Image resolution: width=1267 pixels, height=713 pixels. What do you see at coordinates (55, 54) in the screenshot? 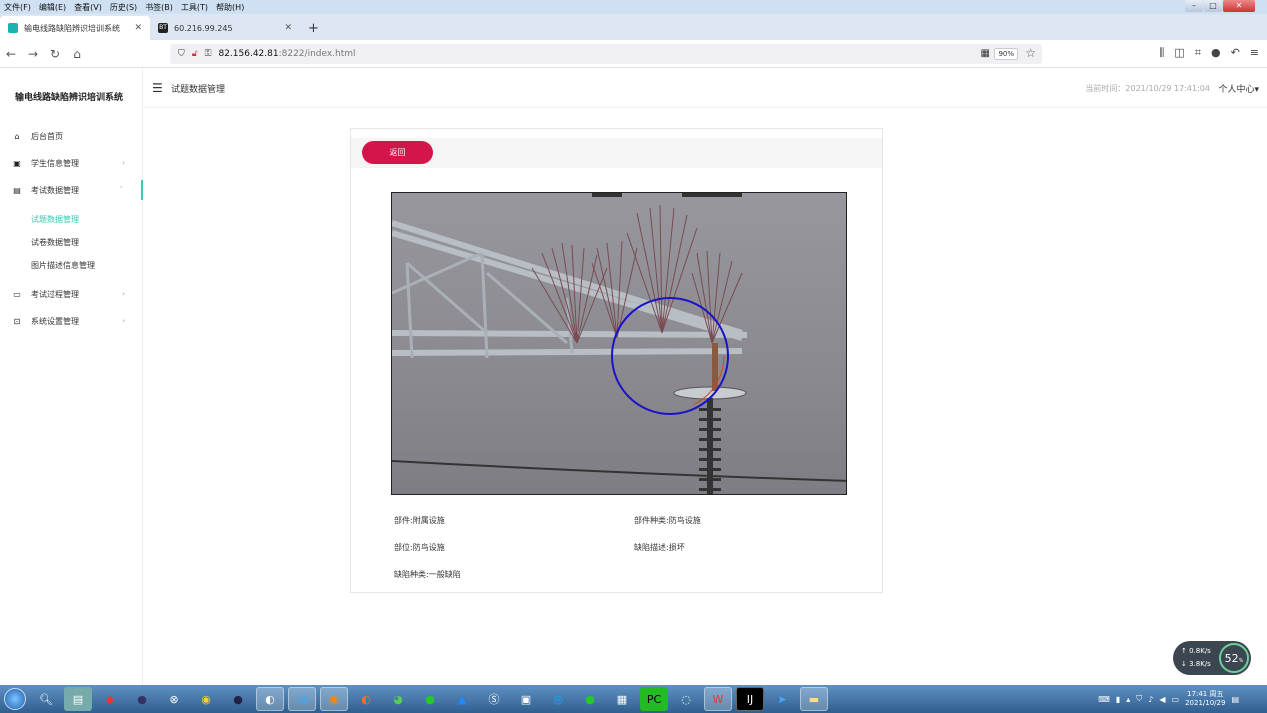
I see `reload-icon: ↻` at bounding box center [55, 54].